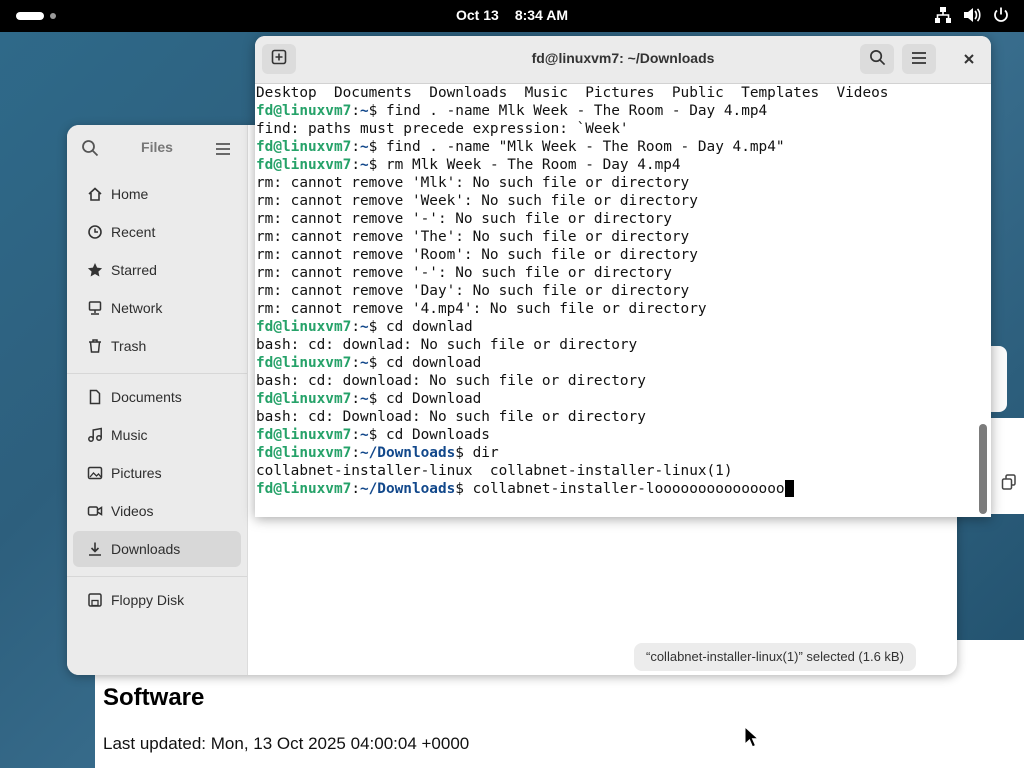 The width and height of the screenshot is (1024, 768). What do you see at coordinates (157, 346) in the screenshot?
I see `sidebar-item-trash: Trash` at bounding box center [157, 346].